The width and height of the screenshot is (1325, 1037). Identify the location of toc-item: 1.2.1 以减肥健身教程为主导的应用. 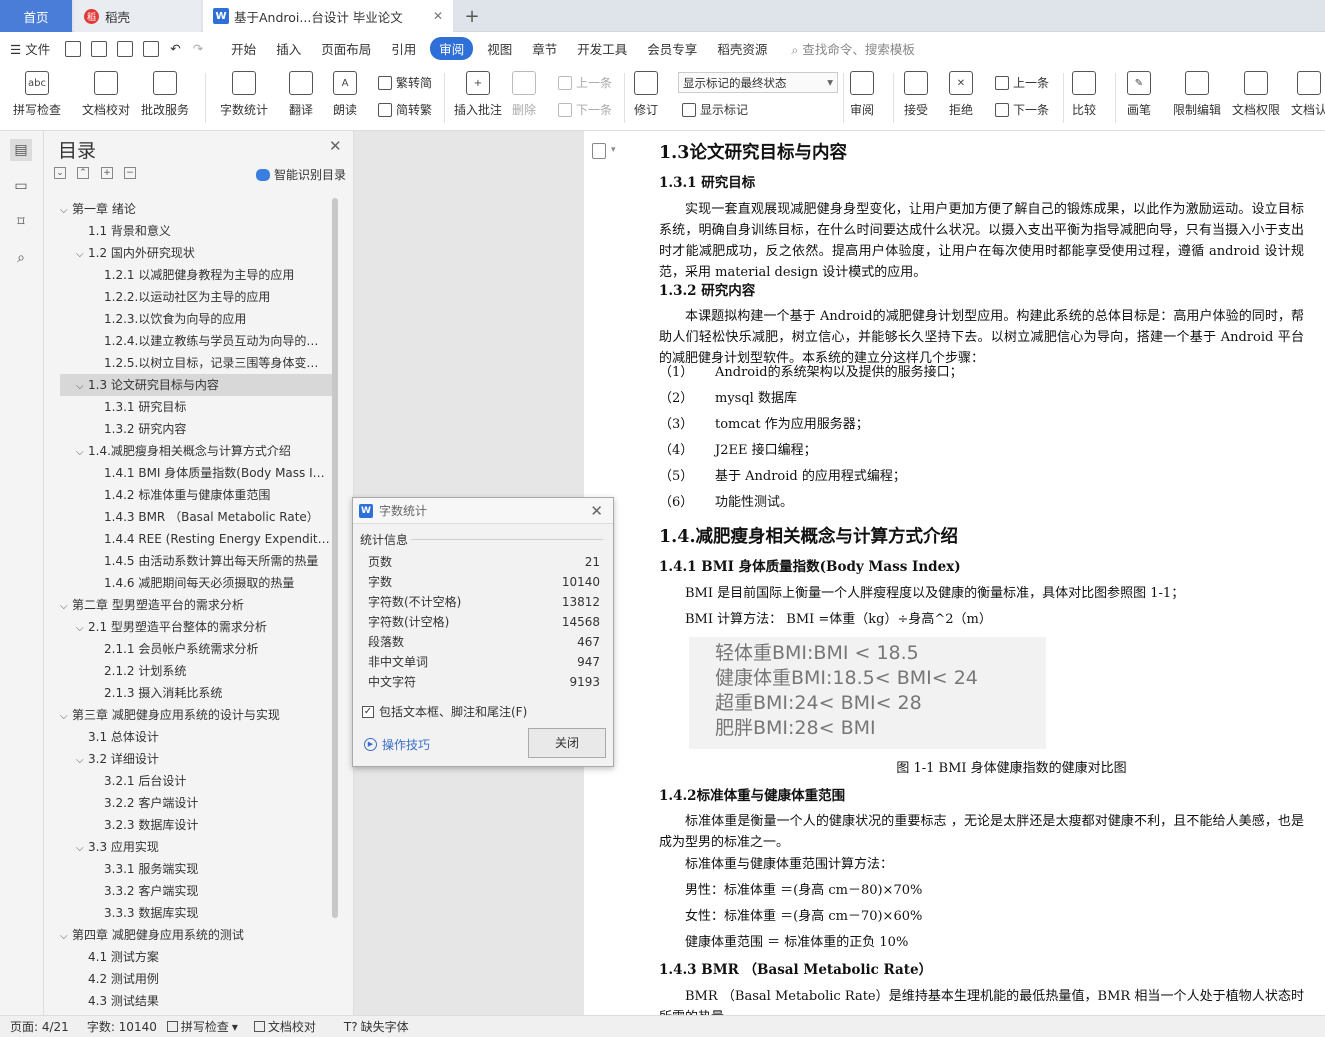
(197, 275).